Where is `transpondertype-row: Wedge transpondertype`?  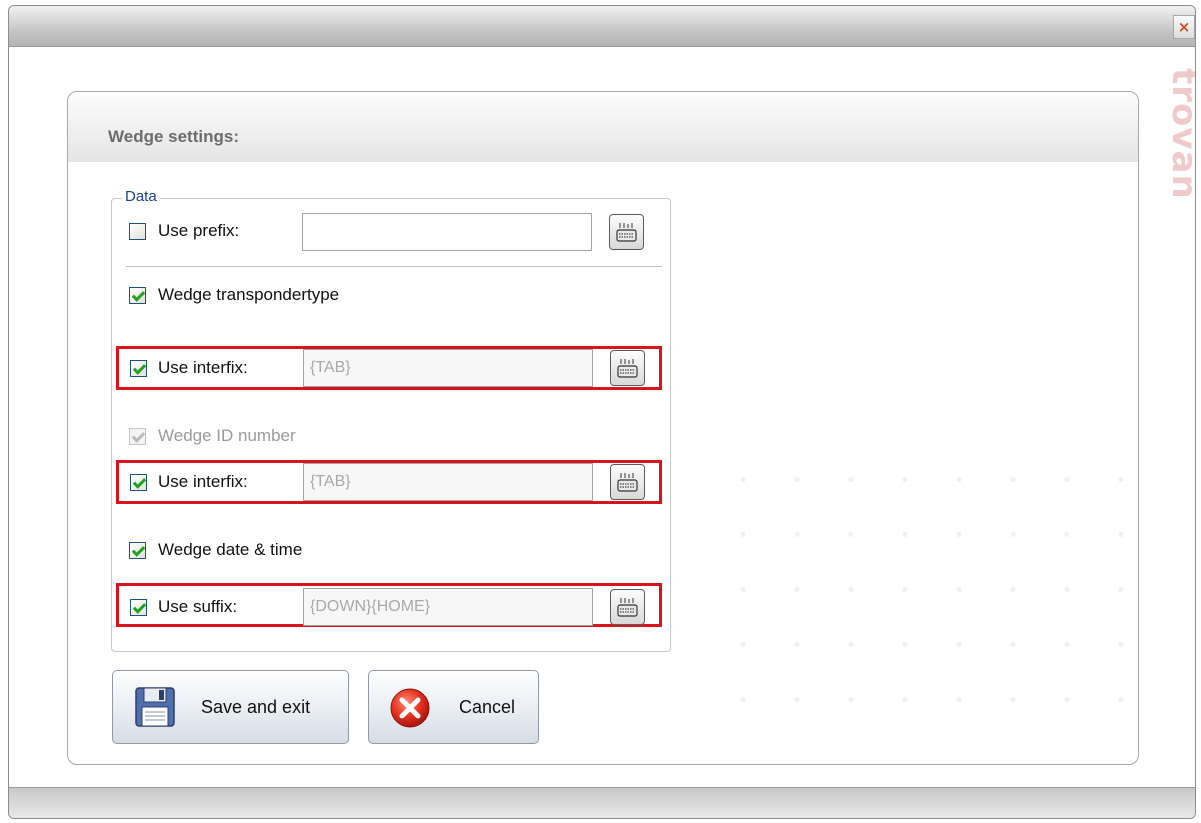 transpondertype-row: Wedge transpondertype is located at coordinates (391, 296).